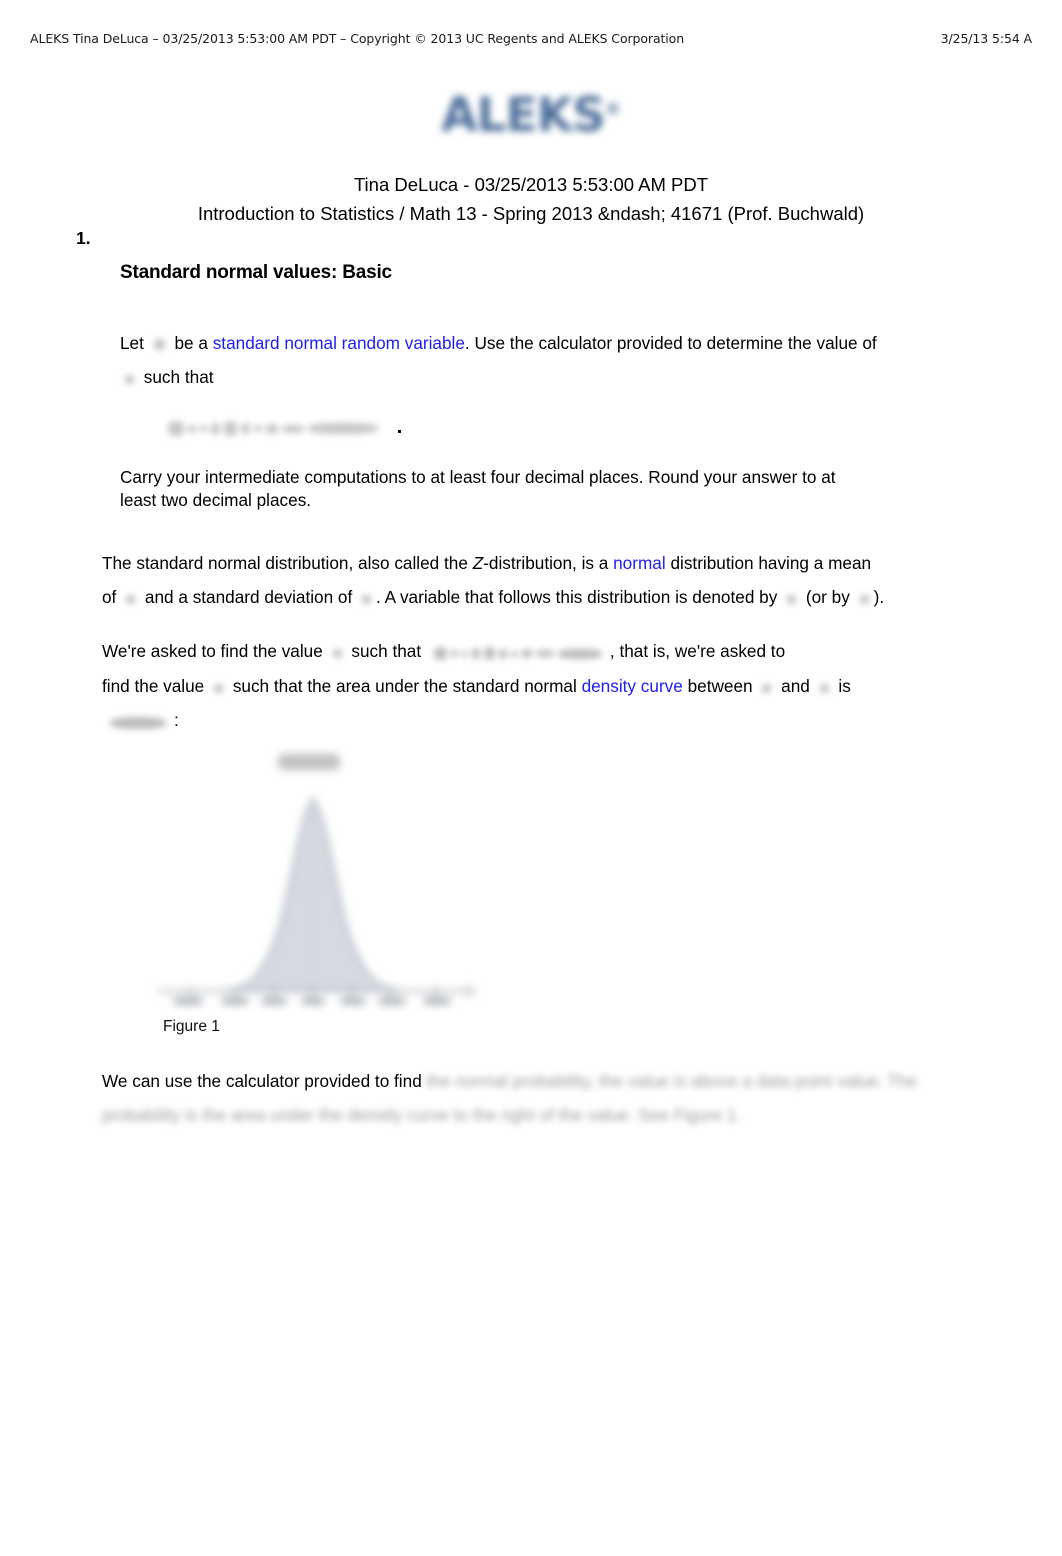 This screenshot has height=1556, width=1062. What do you see at coordinates (879, 597) in the screenshot?
I see `explanation1-segment-8: ).` at bounding box center [879, 597].